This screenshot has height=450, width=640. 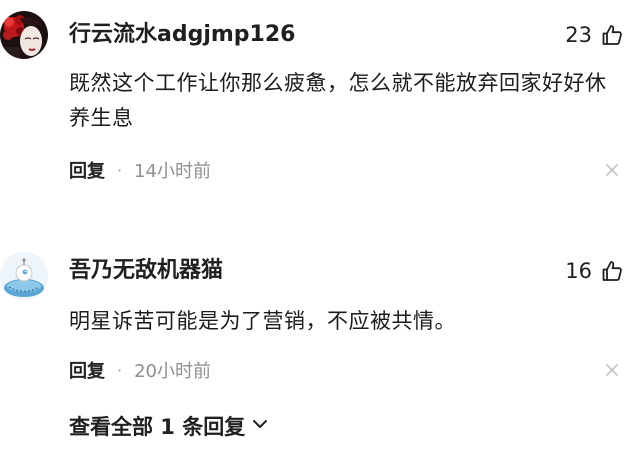 What do you see at coordinates (157, 427) in the screenshot?
I see `view-all-replies-label: 查看全部 1 条回复` at bounding box center [157, 427].